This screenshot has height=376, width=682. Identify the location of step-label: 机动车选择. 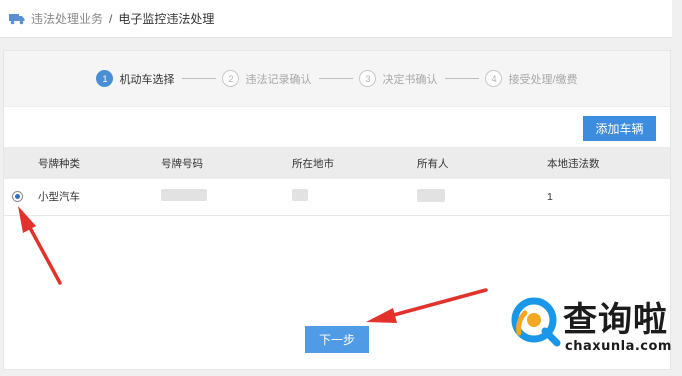
(147, 79).